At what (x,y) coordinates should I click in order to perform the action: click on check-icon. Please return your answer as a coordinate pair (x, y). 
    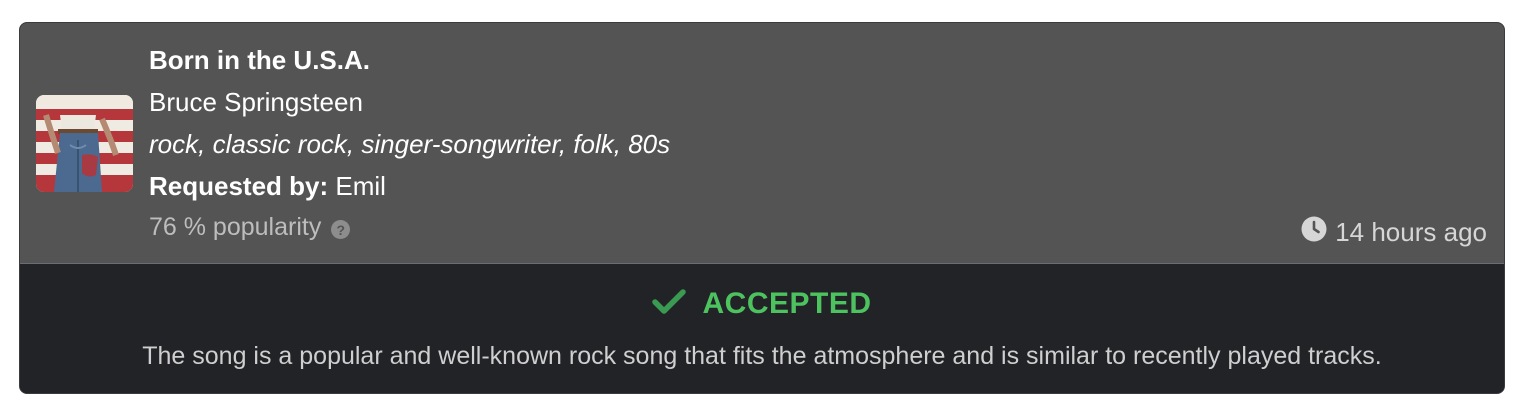
    Looking at the image, I should click on (669, 304).